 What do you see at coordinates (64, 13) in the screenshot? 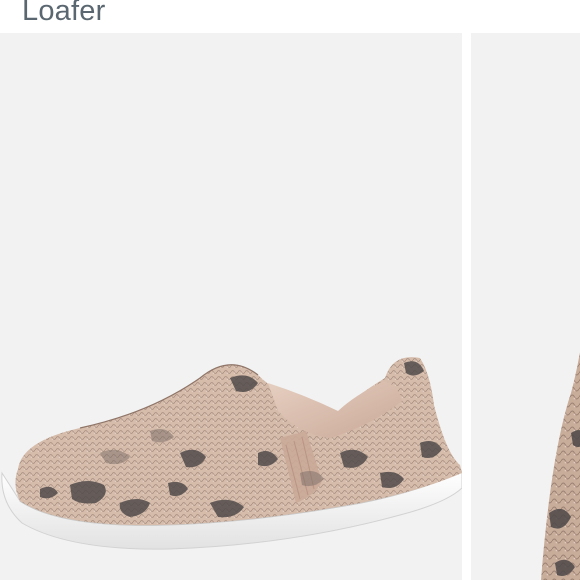
I see `product-title: Loafer` at bounding box center [64, 13].